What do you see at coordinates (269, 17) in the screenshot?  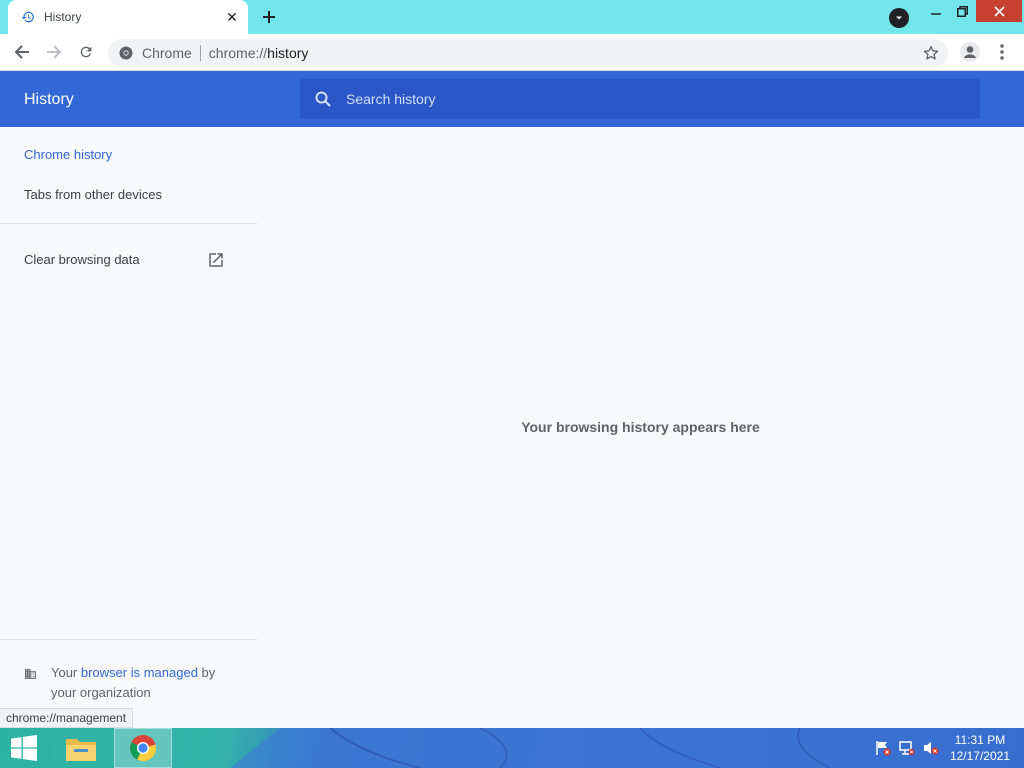 I see `new-tab-button` at bounding box center [269, 17].